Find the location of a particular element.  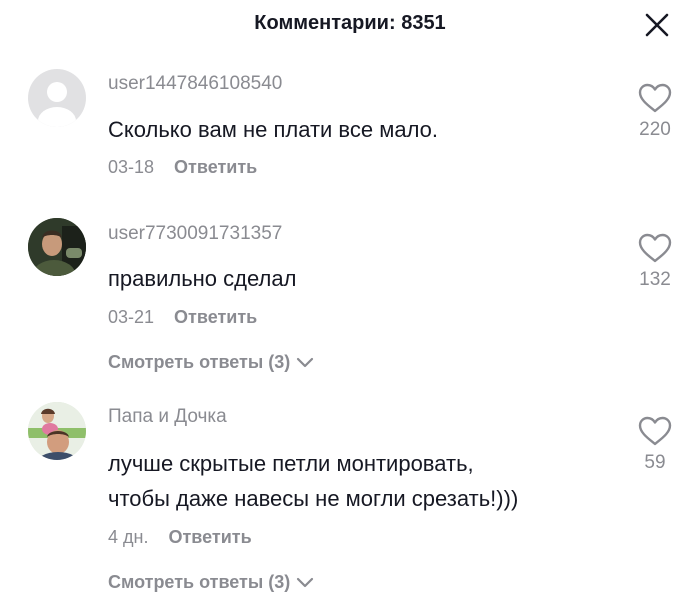

comment-username: Папа и Дочка is located at coordinates (167, 417).